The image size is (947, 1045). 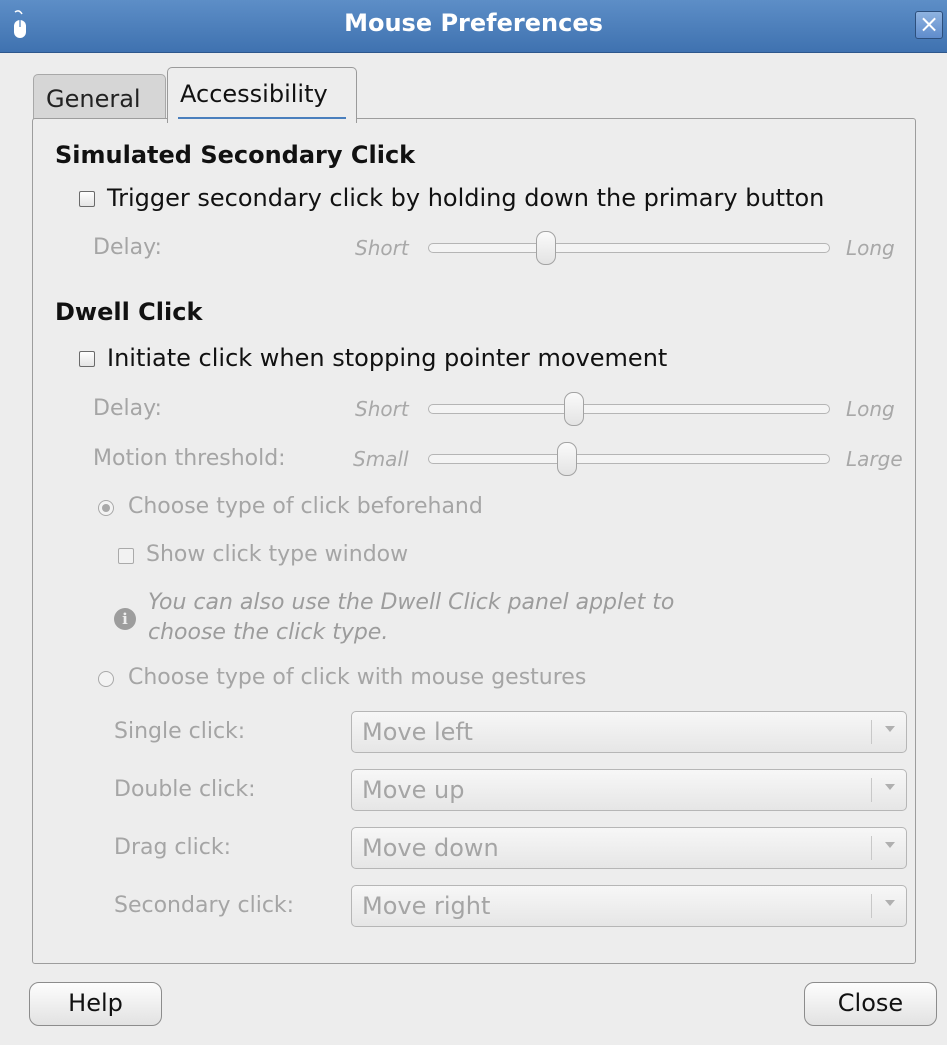 I want to click on single-click-select-value: Move left, so click(x=417, y=732).